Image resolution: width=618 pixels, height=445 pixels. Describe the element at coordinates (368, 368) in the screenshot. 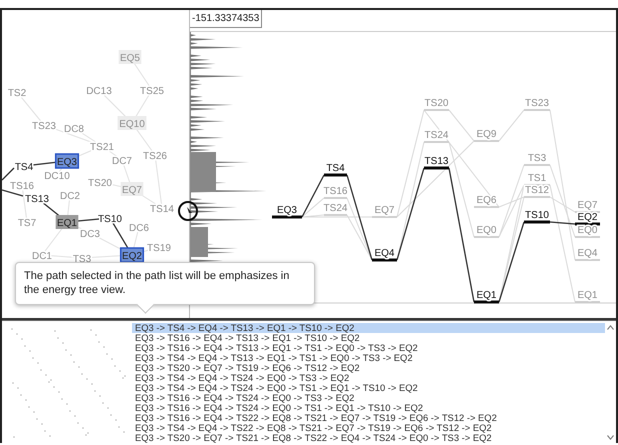

I see `path-list-item: EQ3 -> TS20 -> EQ7 -> TS19 -> EQ6 -> TS12 -> EQ2` at that location.